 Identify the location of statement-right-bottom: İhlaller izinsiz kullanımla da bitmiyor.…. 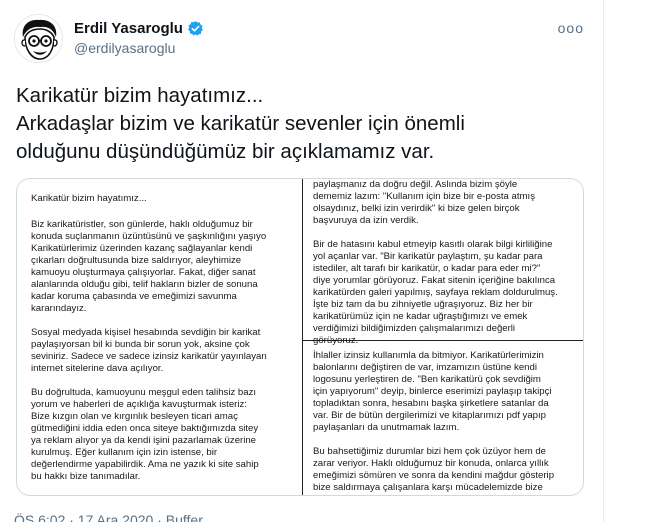
(447, 422).